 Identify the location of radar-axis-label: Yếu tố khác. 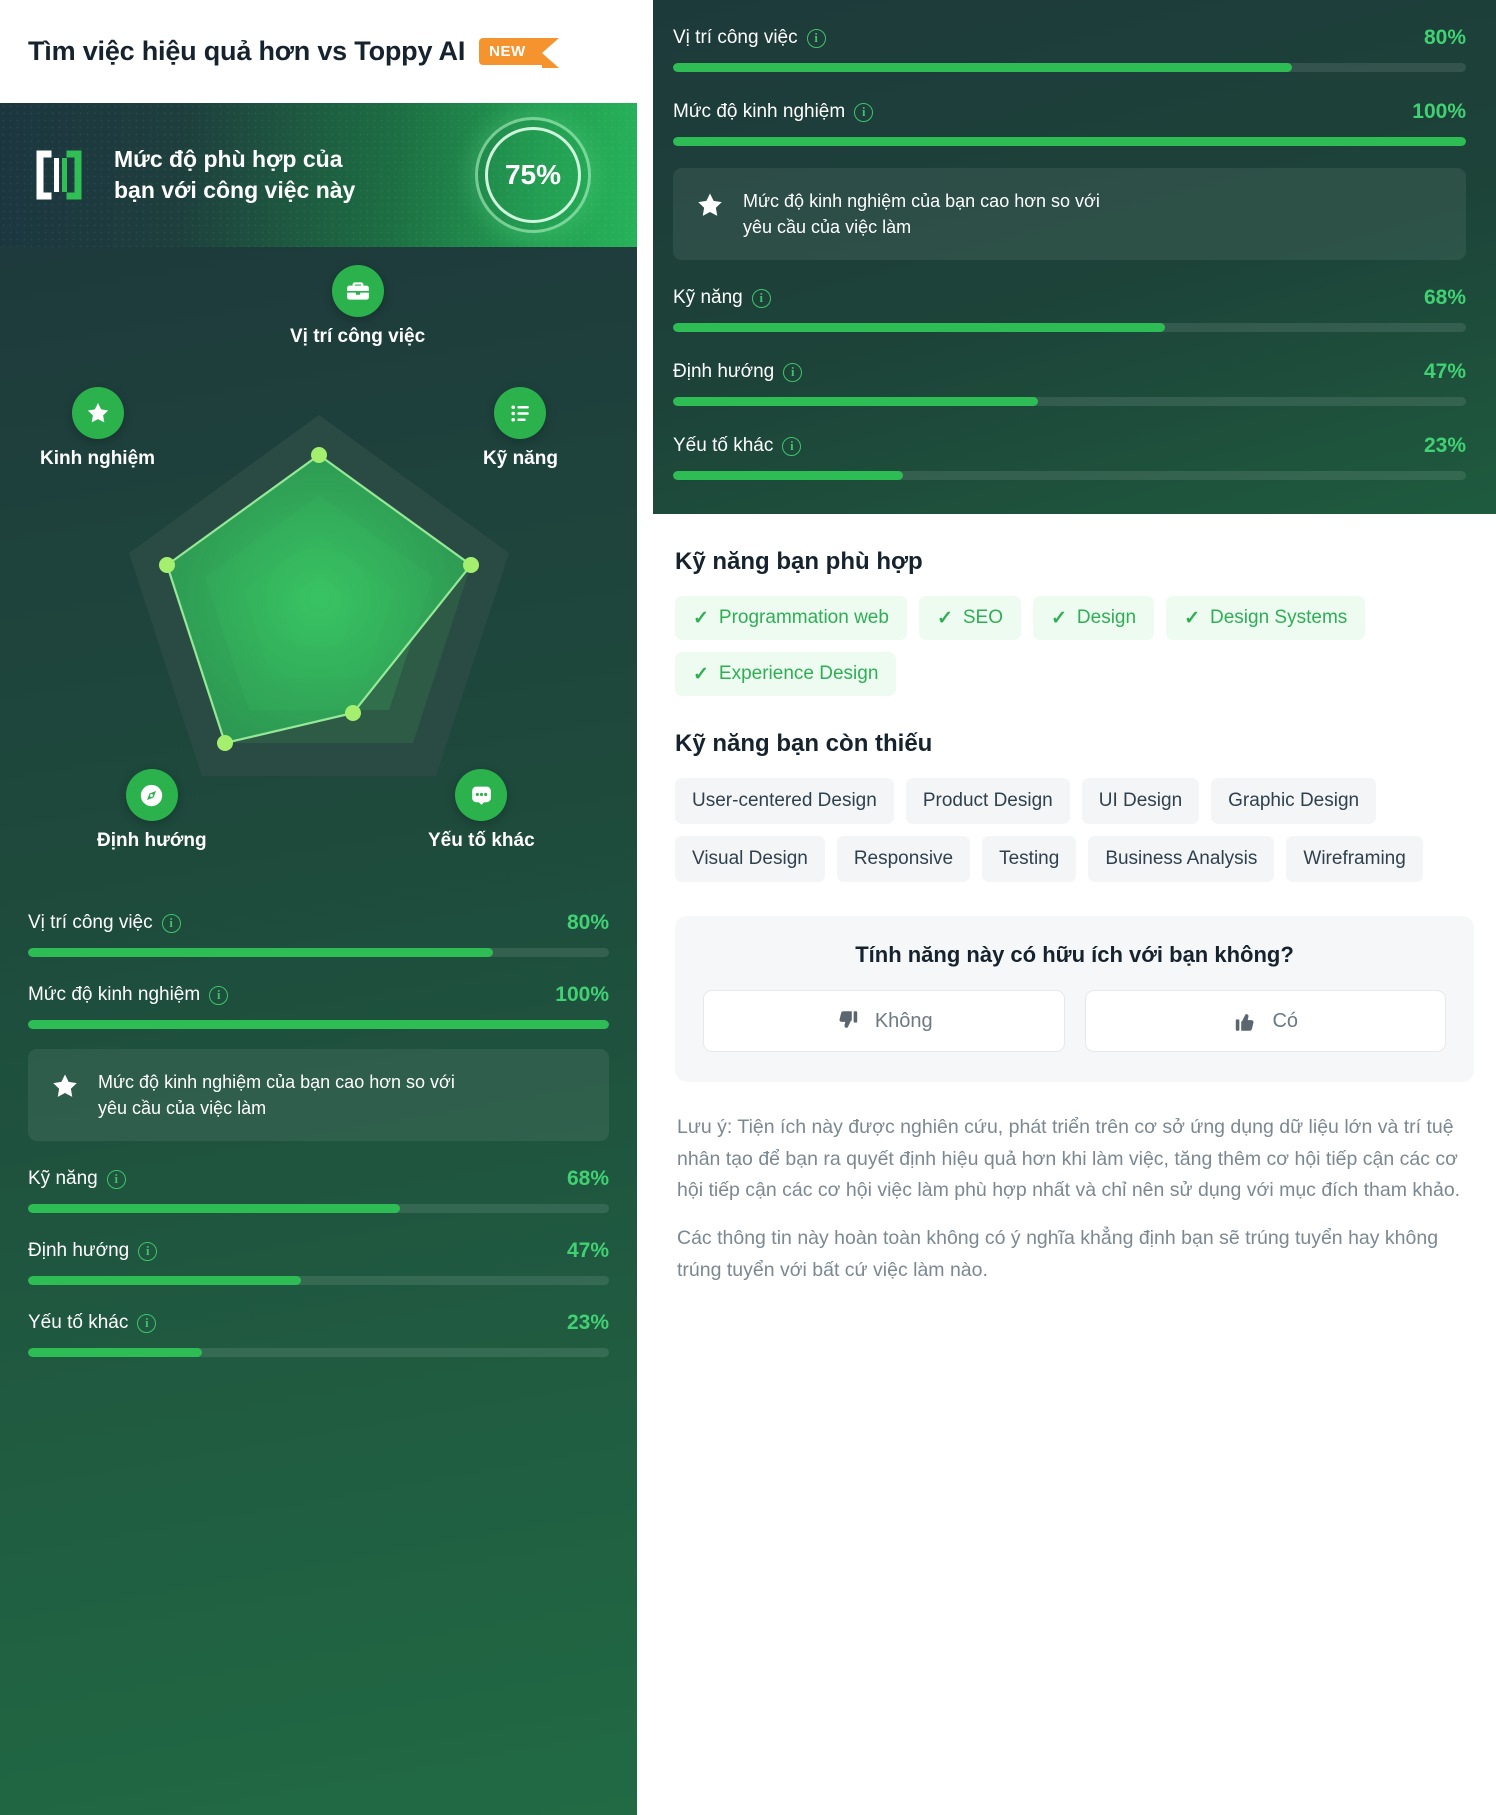
(481, 840).